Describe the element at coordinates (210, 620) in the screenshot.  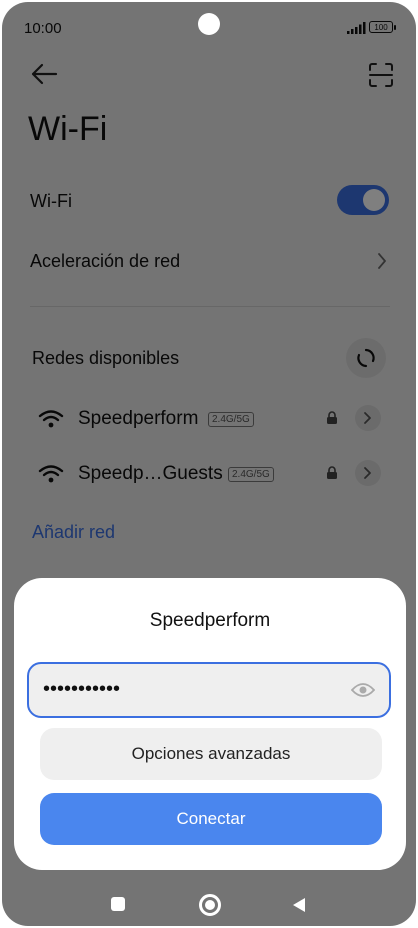
I see `dialog-title: Speedperform` at that location.